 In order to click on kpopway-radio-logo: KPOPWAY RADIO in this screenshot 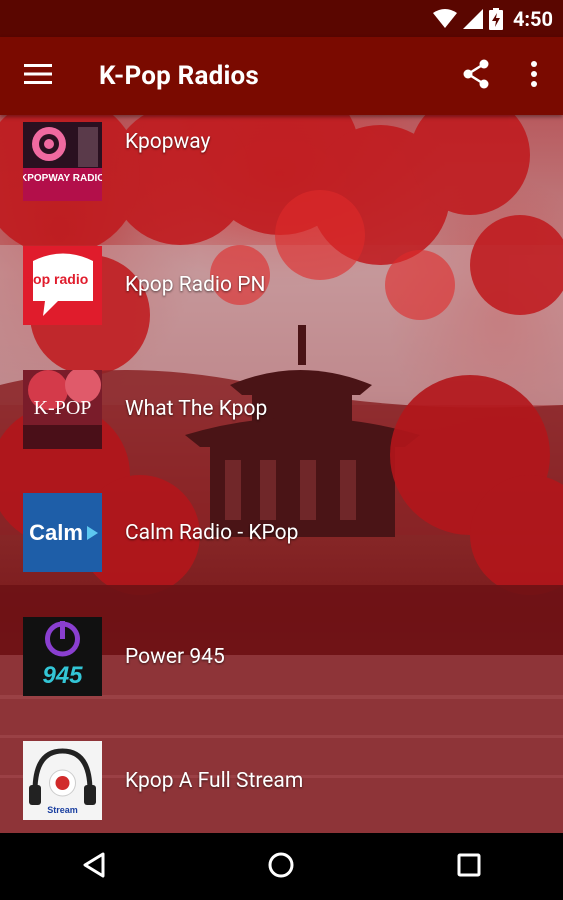, I will do `click(62, 161)`.